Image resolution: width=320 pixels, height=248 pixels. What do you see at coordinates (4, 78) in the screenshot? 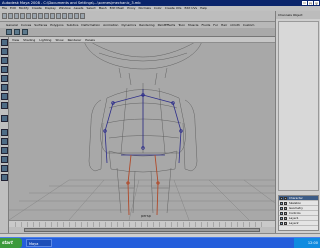
I see `rotate-tool-icon` at bounding box center [4, 78].